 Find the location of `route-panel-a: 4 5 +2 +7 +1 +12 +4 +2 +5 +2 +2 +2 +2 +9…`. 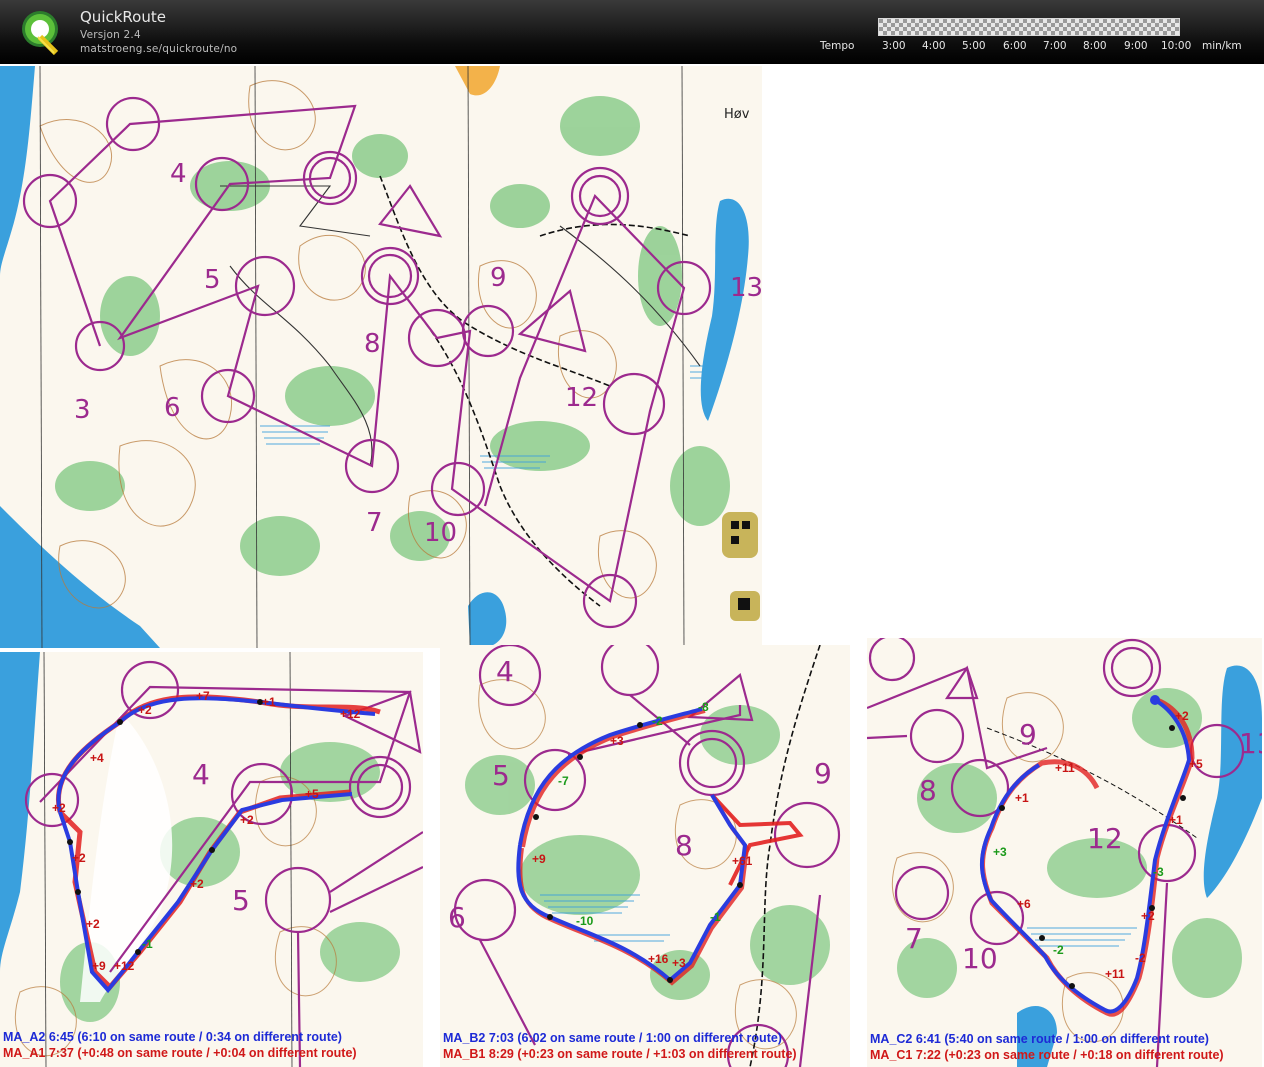

route-panel-a: 4 5 +2 +7 +1 +12 +4 +2 +5 +2 +2 +2 +2 +9… is located at coordinates (211, 859).